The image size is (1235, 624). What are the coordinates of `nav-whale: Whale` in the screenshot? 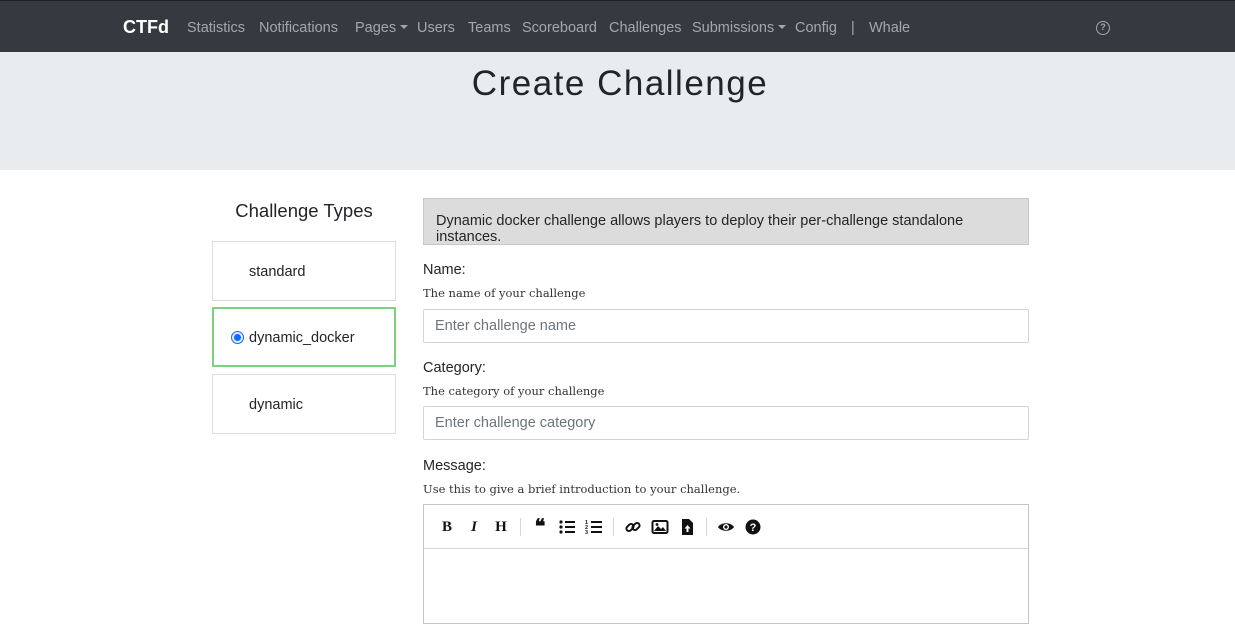 It's located at (889, 28).